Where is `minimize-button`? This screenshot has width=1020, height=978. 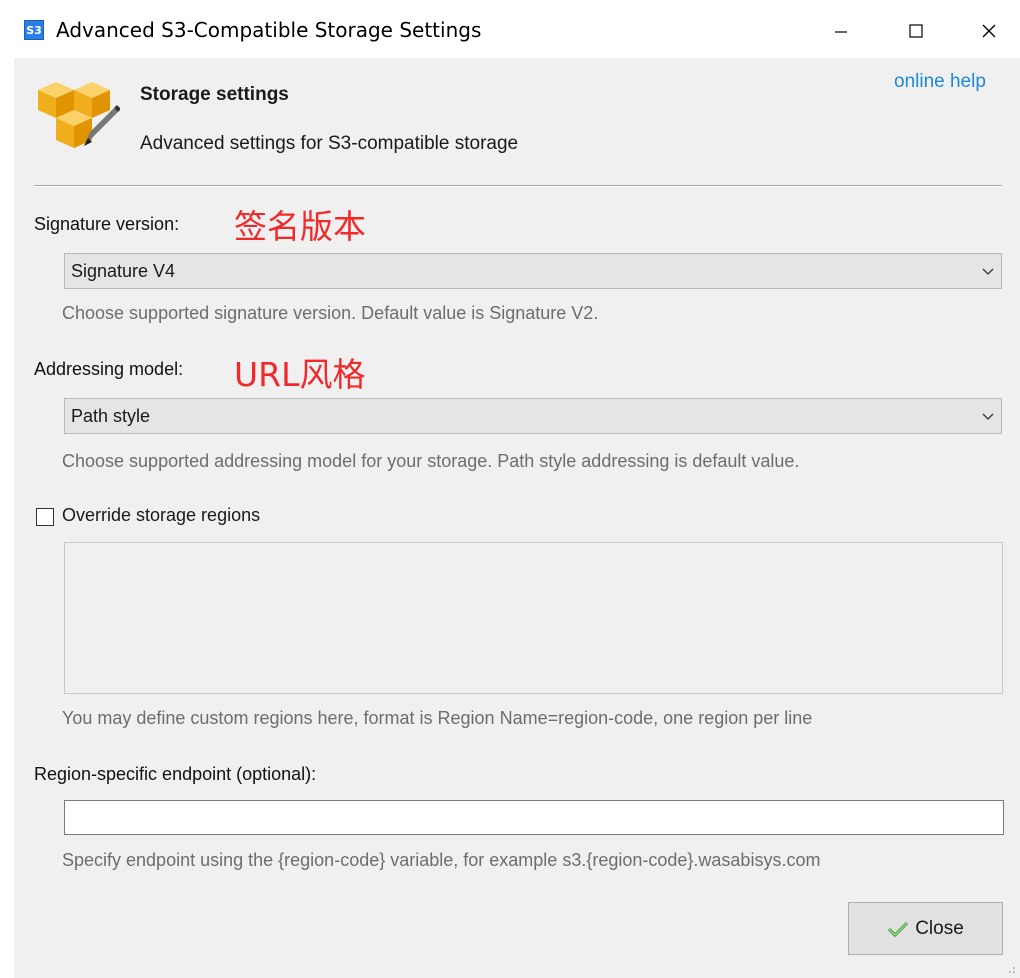
minimize-button is located at coordinates (841, 31).